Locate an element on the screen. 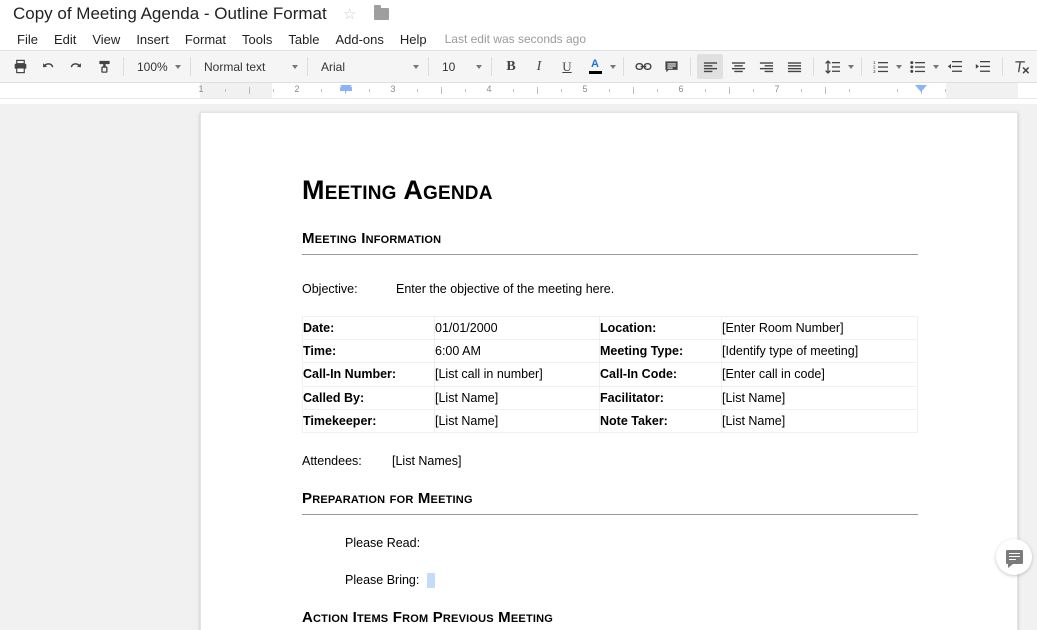 The width and height of the screenshot is (1037, 630). cell-label-facilitator: Facilitator: is located at coordinates (660, 397).